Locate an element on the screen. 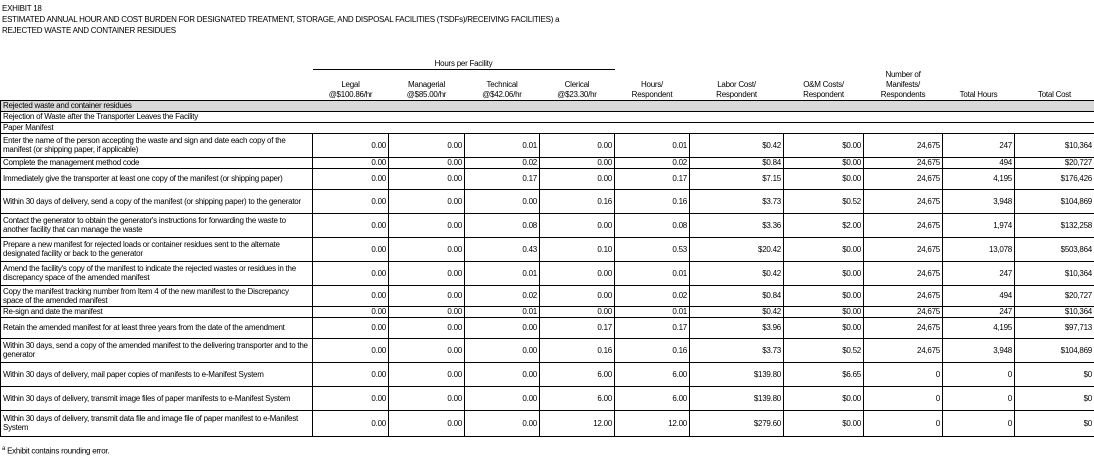 This screenshot has width=1094, height=457. hours-per-facility-header: Hours per Facility is located at coordinates (463, 64).